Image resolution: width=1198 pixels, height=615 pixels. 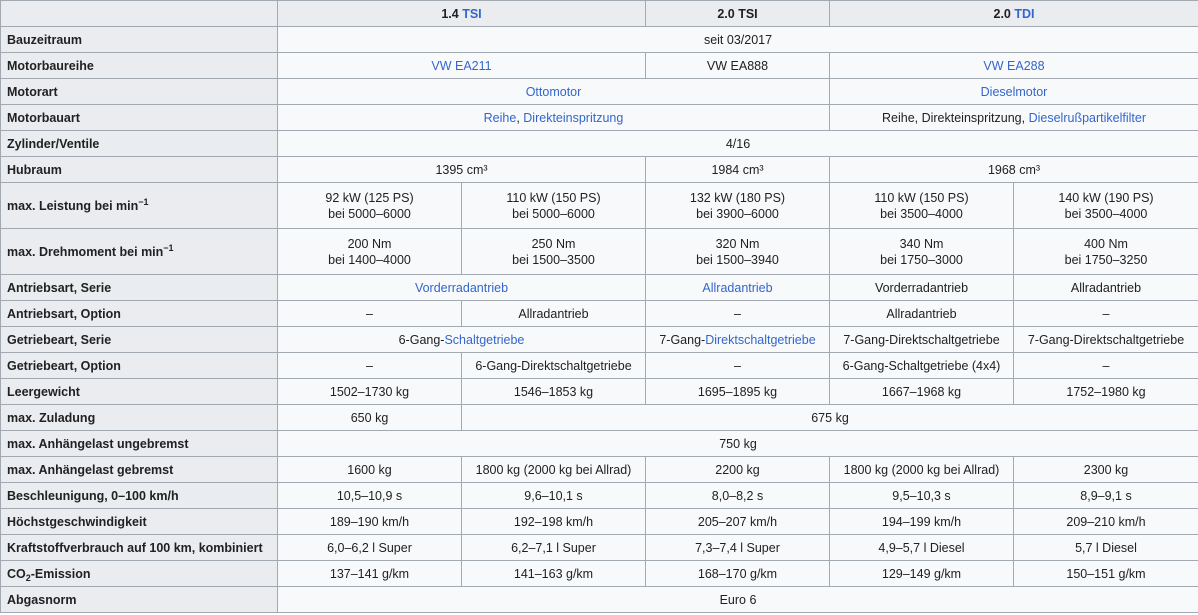 What do you see at coordinates (139, 313) in the screenshot?
I see `row-label: Antriebsart, Option` at bounding box center [139, 313].